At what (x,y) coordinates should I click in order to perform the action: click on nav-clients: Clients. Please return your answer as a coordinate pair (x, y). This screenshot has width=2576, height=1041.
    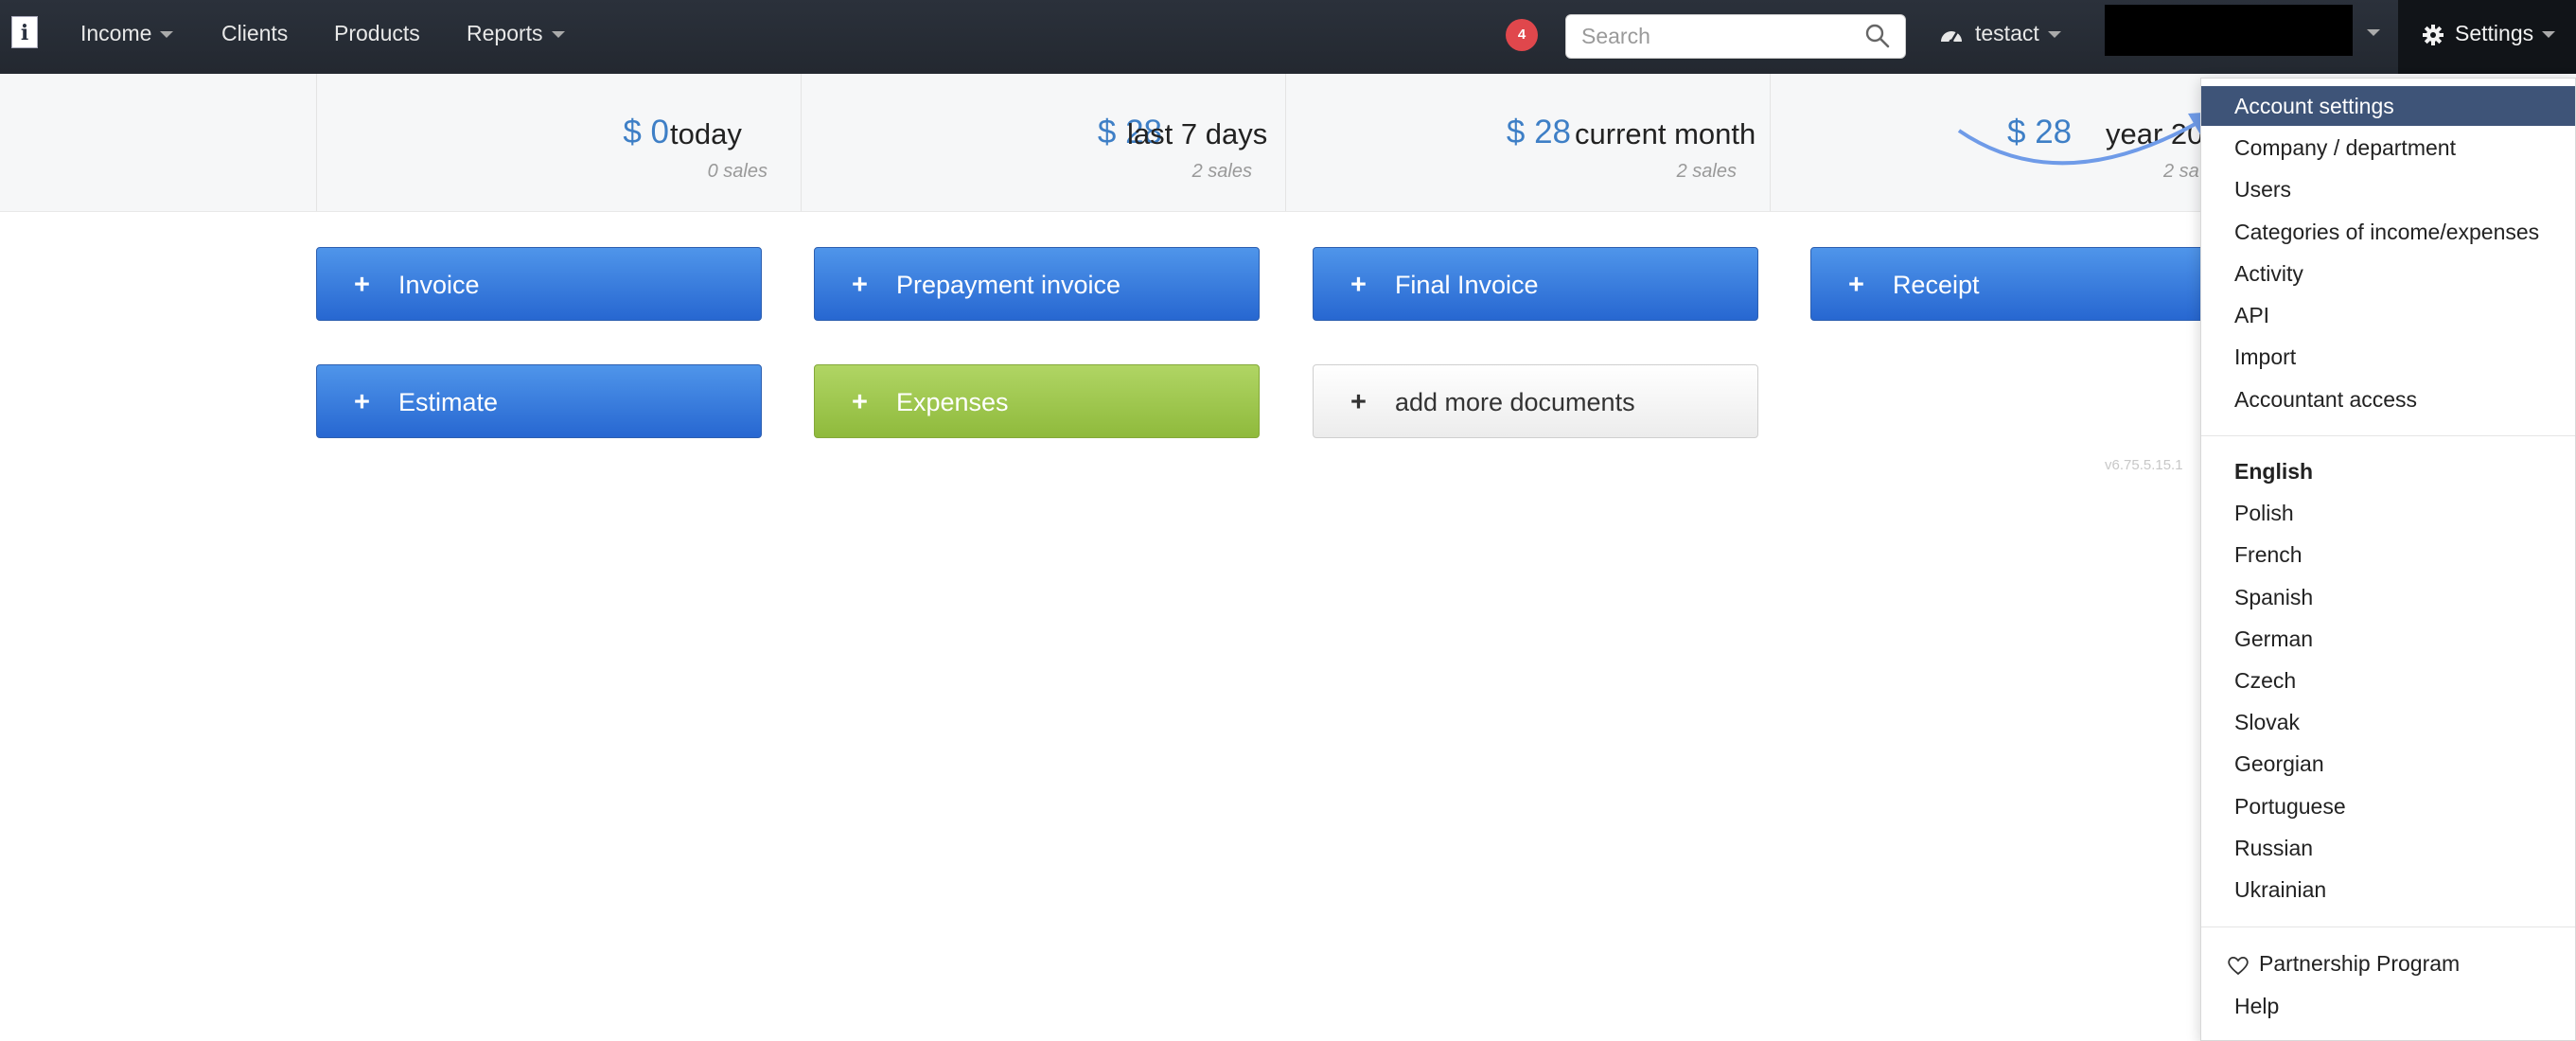
    Looking at the image, I should click on (254, 33).